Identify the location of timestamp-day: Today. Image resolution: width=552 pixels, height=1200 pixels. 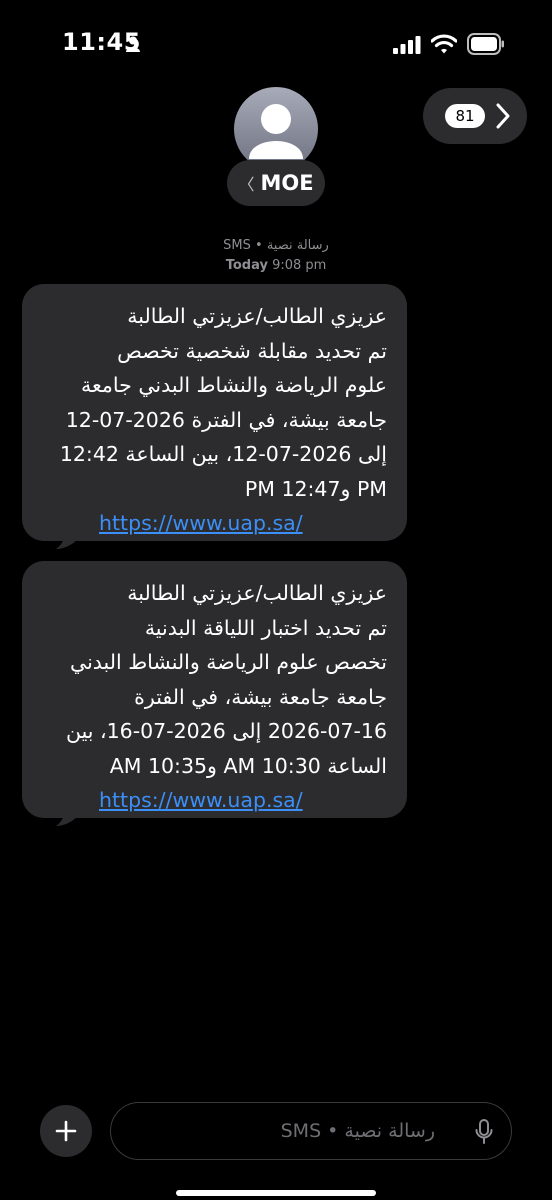
(246, 265).